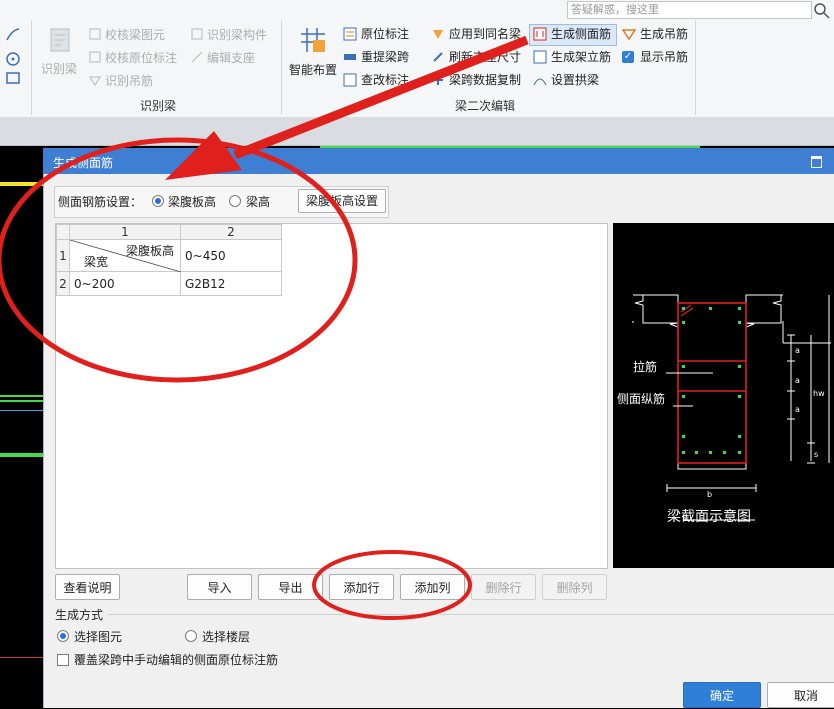 The image size is (834, 709). What do you see at coordinates (381, 97) in the screenshot?
I see `red-arrow-shaft` at bounding box center [381, 97].